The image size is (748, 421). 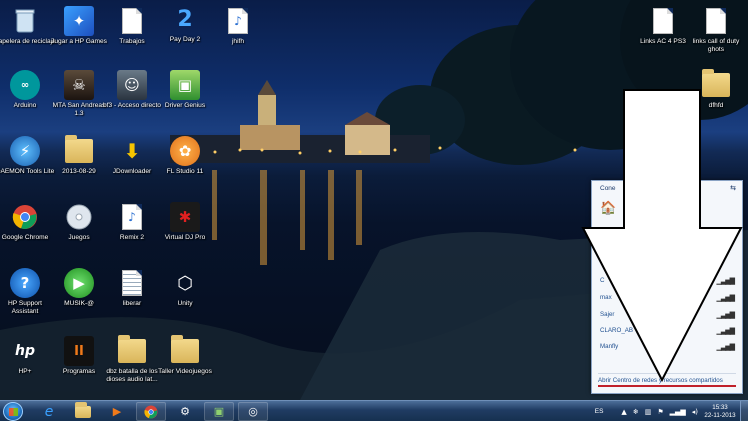 I want to click on antivirus-tray-icon: ▥, so click(x=648, y=412).